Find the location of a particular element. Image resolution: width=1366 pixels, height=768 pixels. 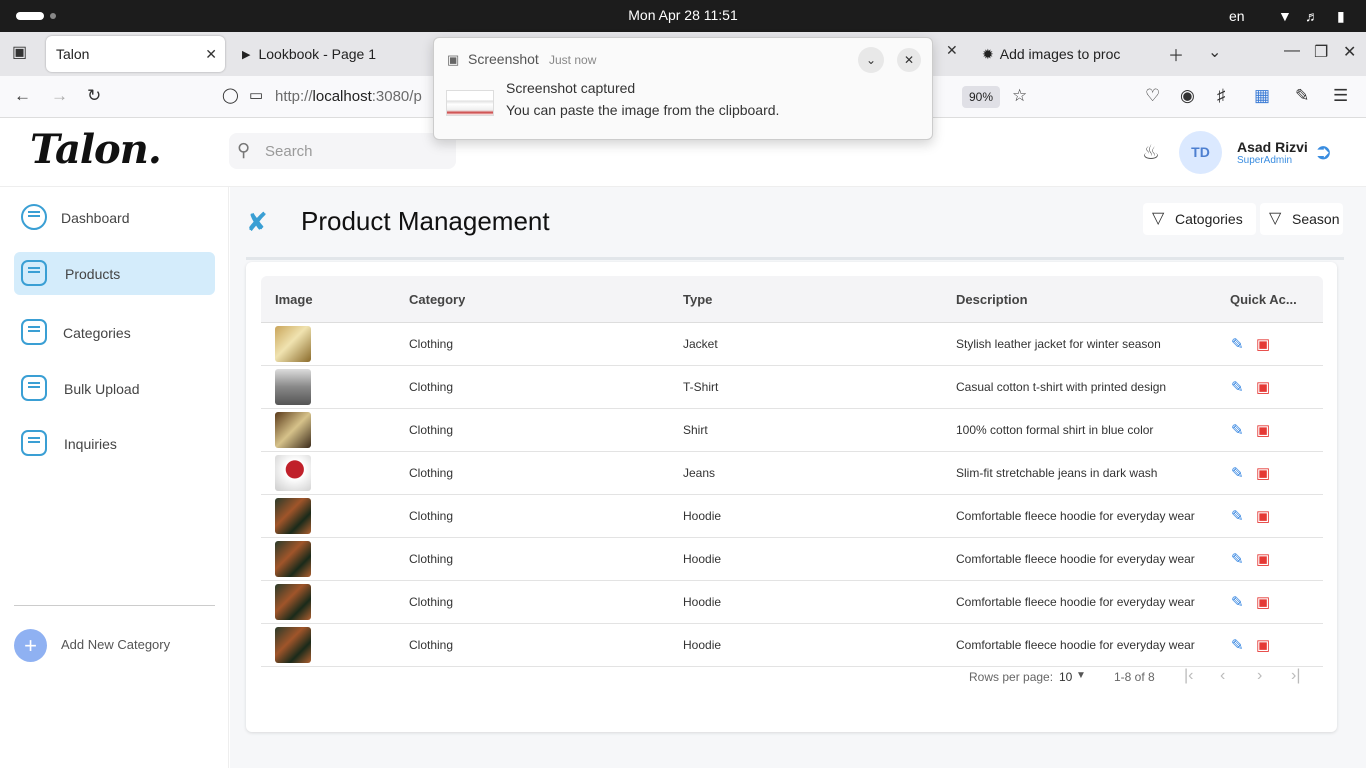

tab-list-chevron-icon: ⌄ is located at coordinates (1214, 52).